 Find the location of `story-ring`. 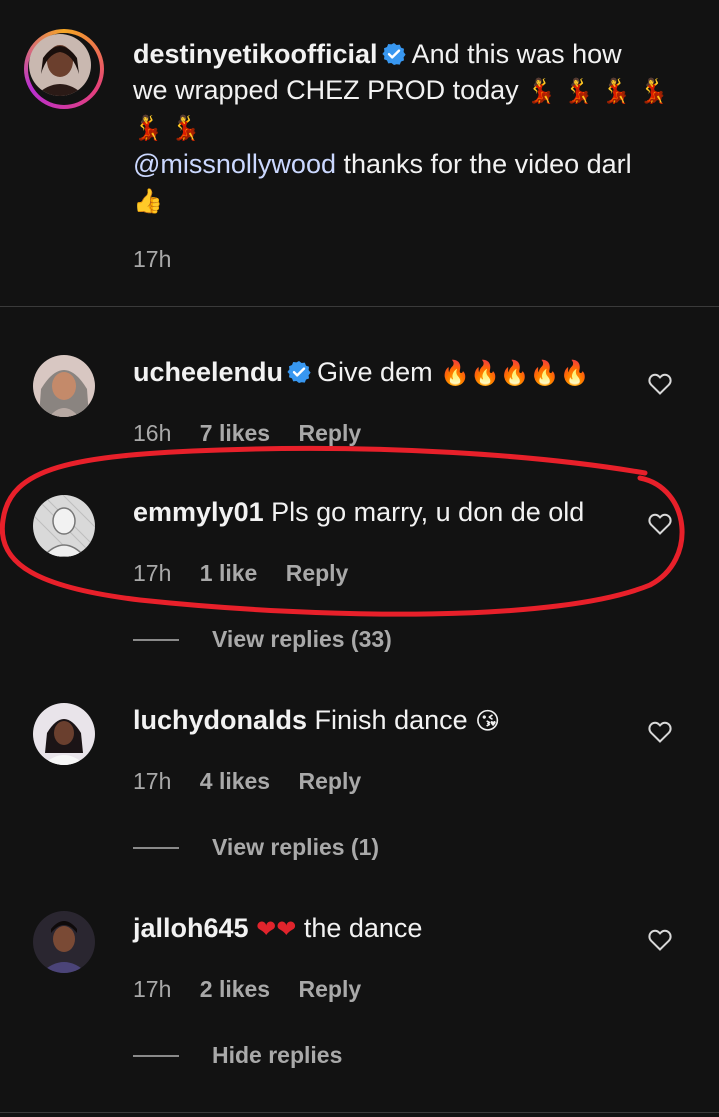

story-ring is located at coordinates (64, 69).